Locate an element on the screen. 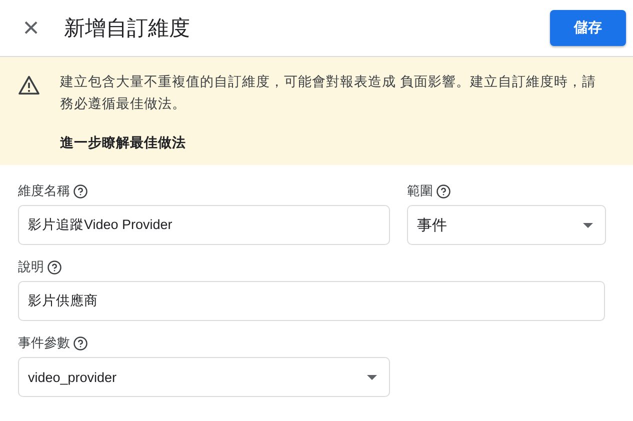 The width and height of the screenshot is (633, 421). field-label: 說明 is located at coordinates (31, 267).